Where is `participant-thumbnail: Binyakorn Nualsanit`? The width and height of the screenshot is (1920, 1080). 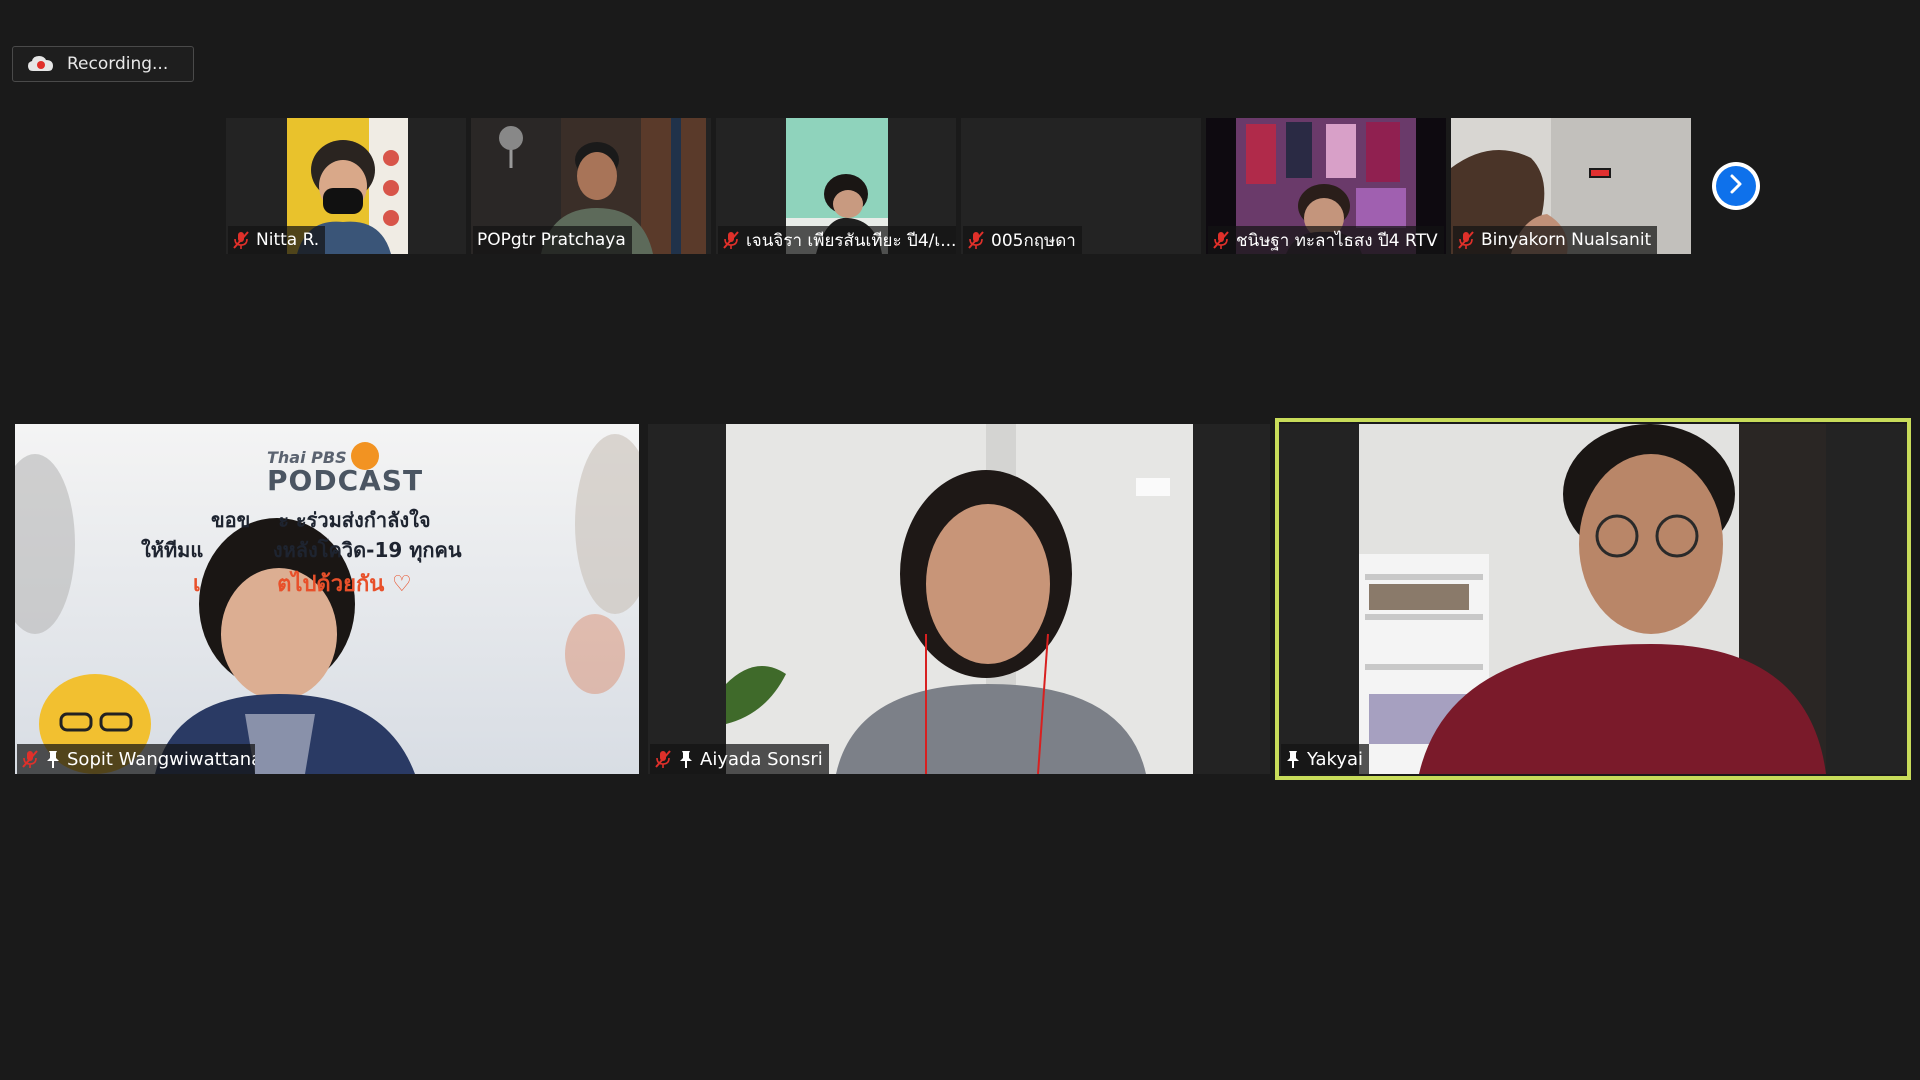
participant-thumbnail: Binyakorn Nualsanit is located at coordinates (1571, 186).